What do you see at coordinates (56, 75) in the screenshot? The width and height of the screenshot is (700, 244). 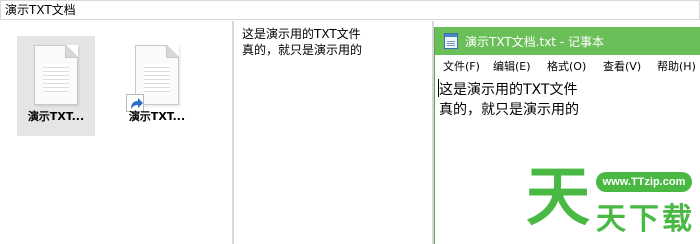 I see `text-document-icon` at bounding box center [56, 75].